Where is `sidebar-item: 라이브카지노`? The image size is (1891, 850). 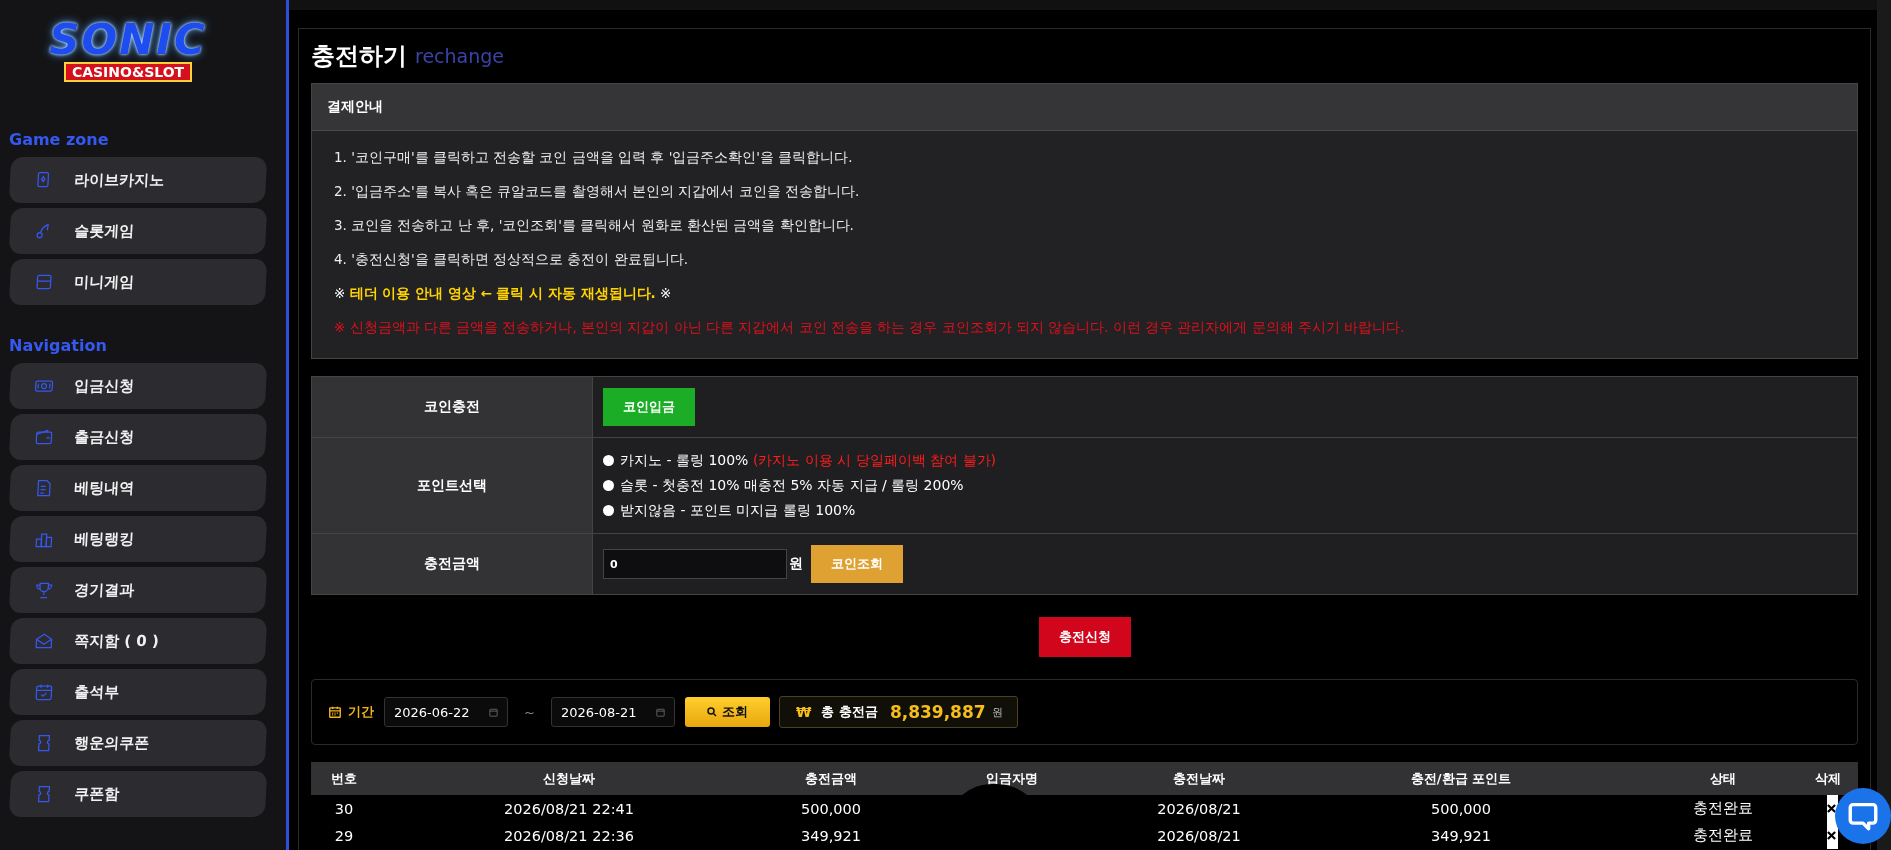 sidebar-item: 라이브카지노 is located at coordinates (138, 180).